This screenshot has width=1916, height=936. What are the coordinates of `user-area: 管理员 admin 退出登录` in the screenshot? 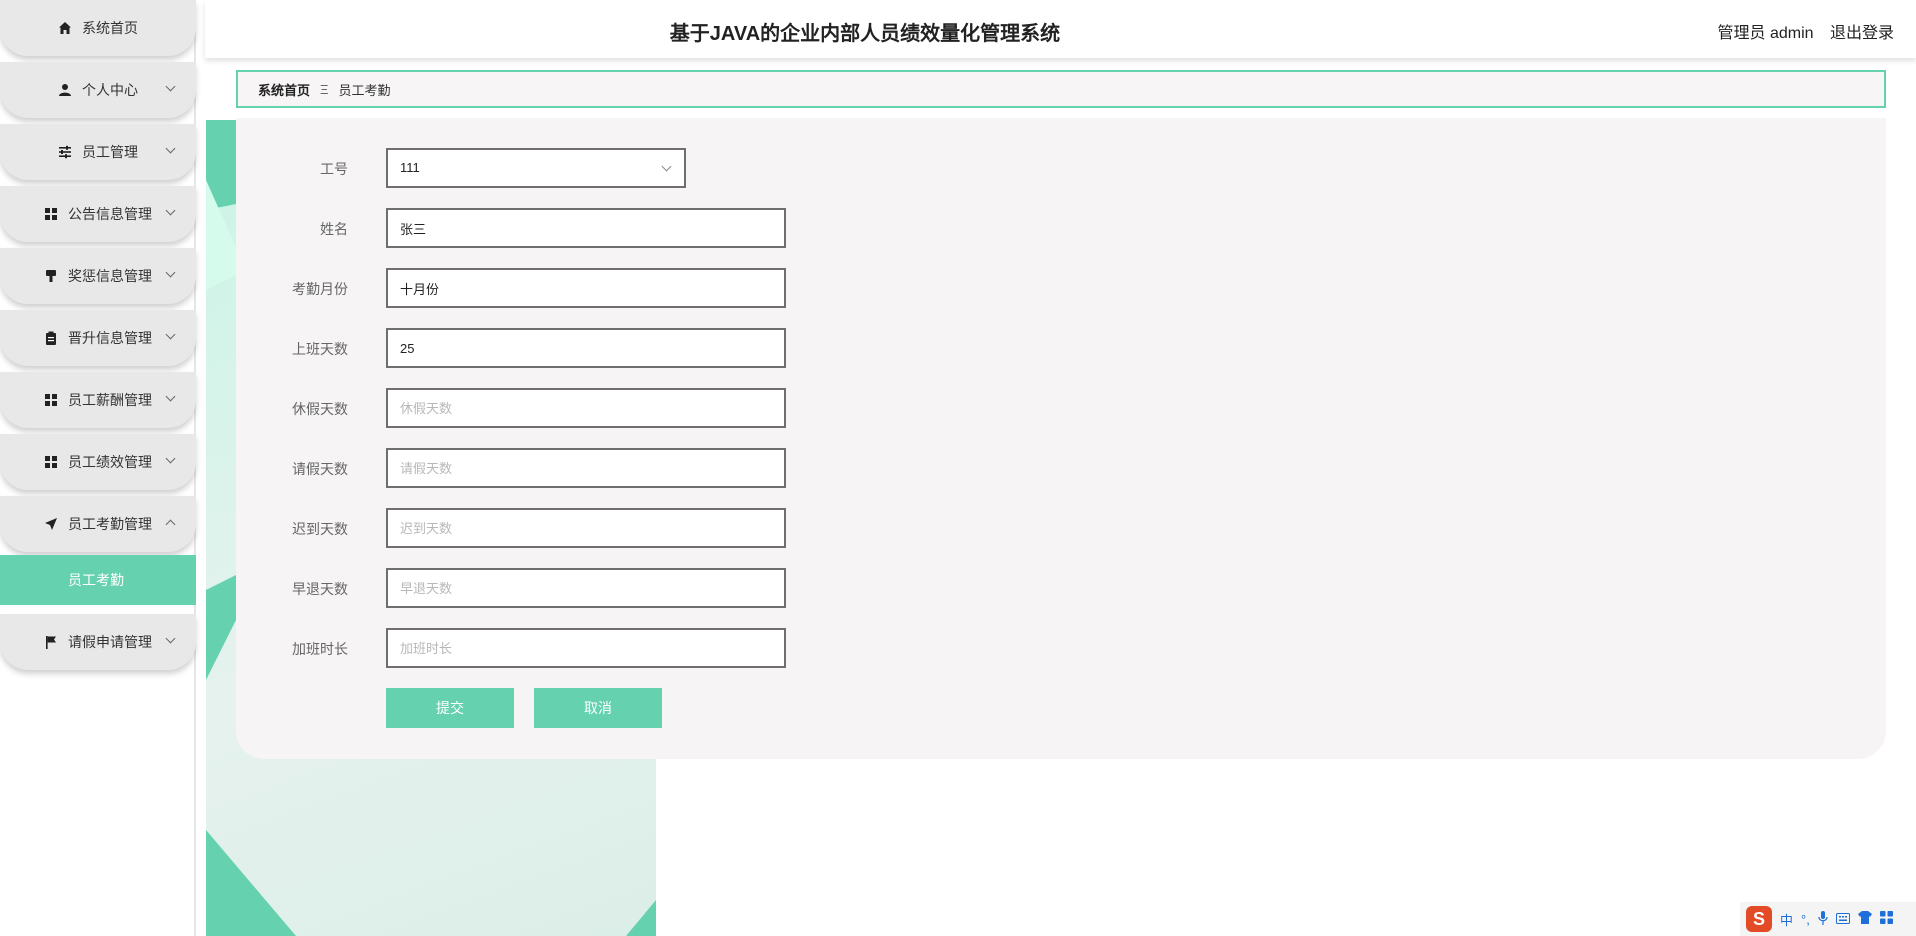 It's located at (1806, 31).